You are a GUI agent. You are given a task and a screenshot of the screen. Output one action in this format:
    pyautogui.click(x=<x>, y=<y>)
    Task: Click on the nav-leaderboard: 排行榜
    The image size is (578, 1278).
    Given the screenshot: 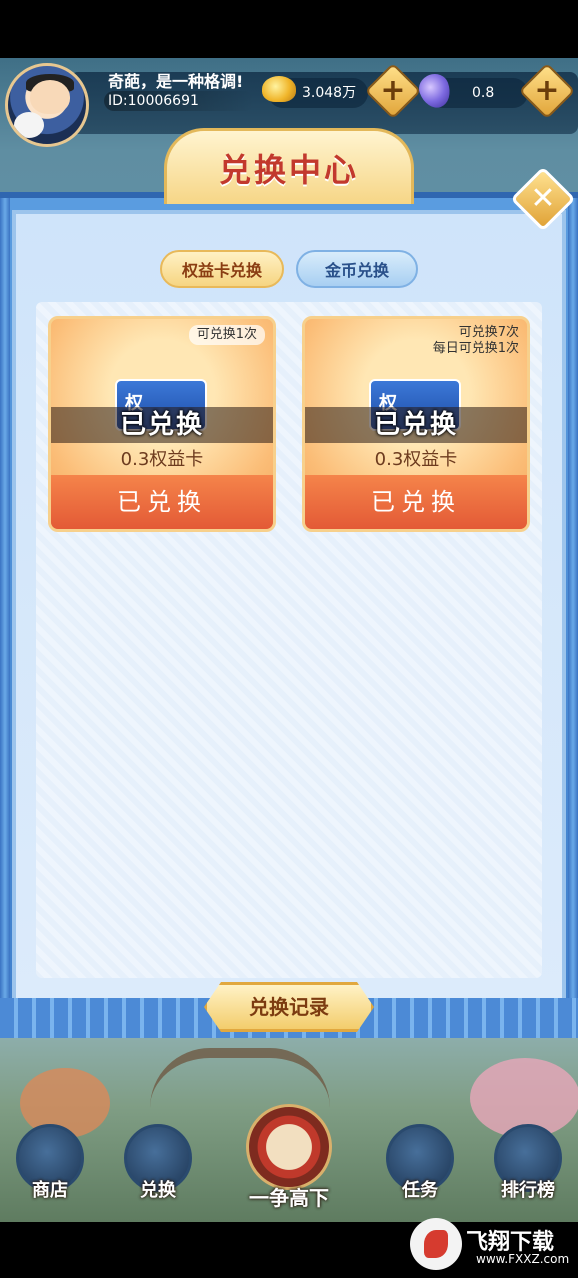 What is the action you would take?
    pyautogui.click(x=528, y=1164)
    